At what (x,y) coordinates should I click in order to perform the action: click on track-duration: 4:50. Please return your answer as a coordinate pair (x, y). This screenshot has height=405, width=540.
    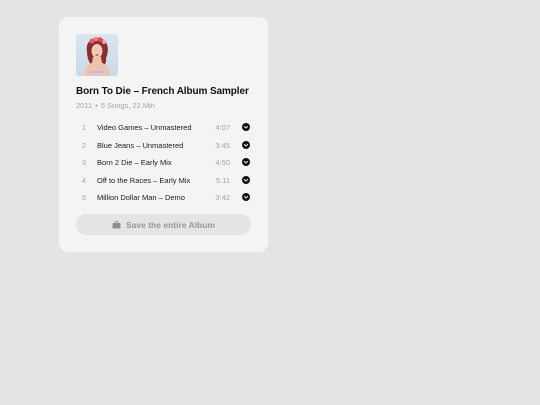
    Looking at the image, I should click on (222, 162).